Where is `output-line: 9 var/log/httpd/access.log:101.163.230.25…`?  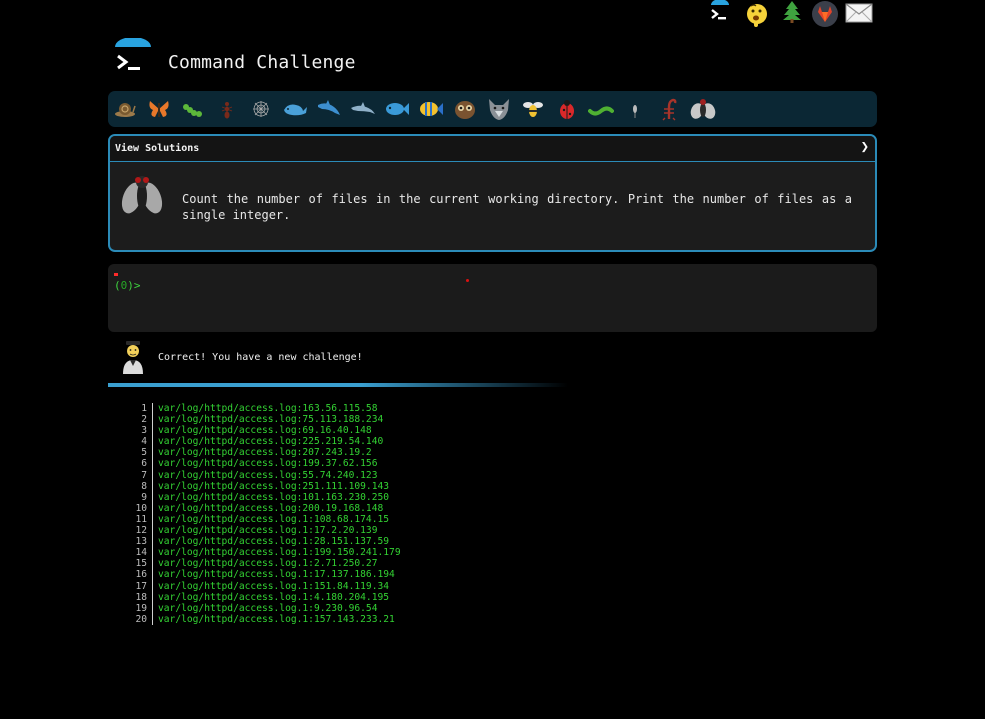 output-line: 9 var/log/httpd/access.log:101.163.230.25… is located at coordinates (358, 497).